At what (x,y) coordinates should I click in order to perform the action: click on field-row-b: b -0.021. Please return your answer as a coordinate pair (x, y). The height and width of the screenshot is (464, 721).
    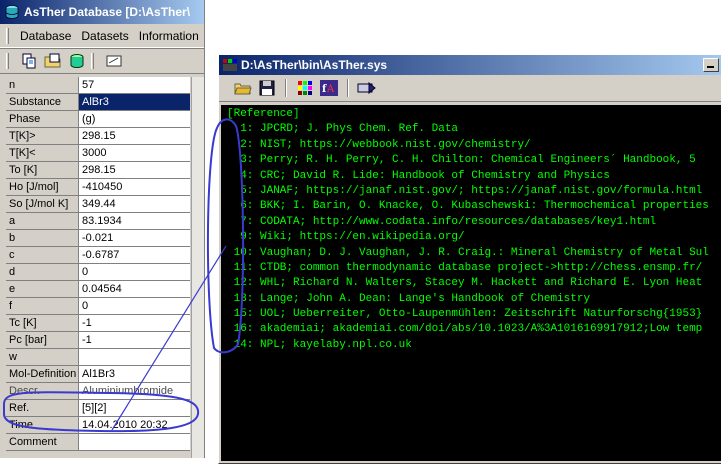
    Looking at the image, I should click on (98, 238).